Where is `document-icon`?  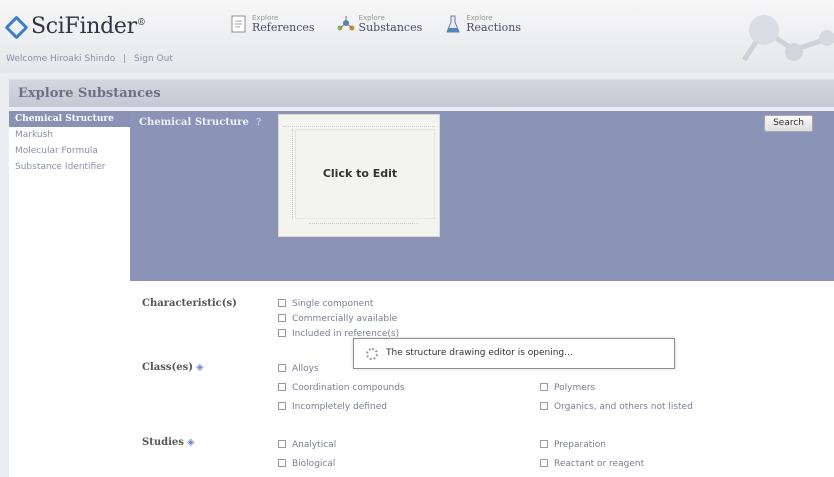 document-icon is located at coordinates (238, 24).